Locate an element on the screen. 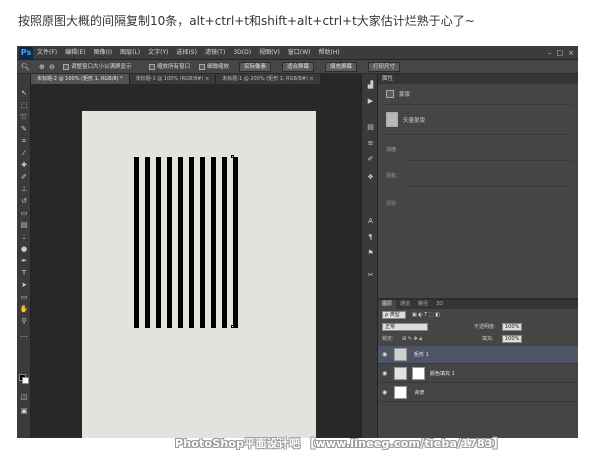 The height and width of the screenshot is (462, 597). adjust-icon: ▤ is located at coordinates (370, 127).